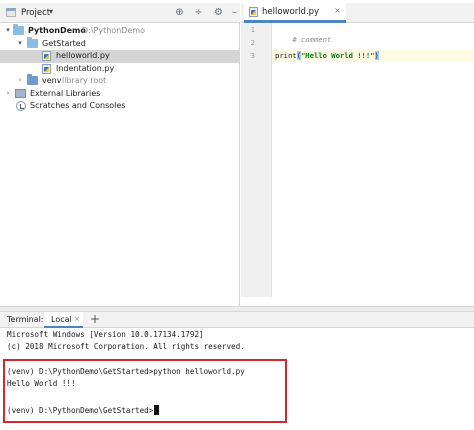 The image size is (474, 430). I want to click on tree-item-getstarted: ▾ GetStarted, so click(120, 43).